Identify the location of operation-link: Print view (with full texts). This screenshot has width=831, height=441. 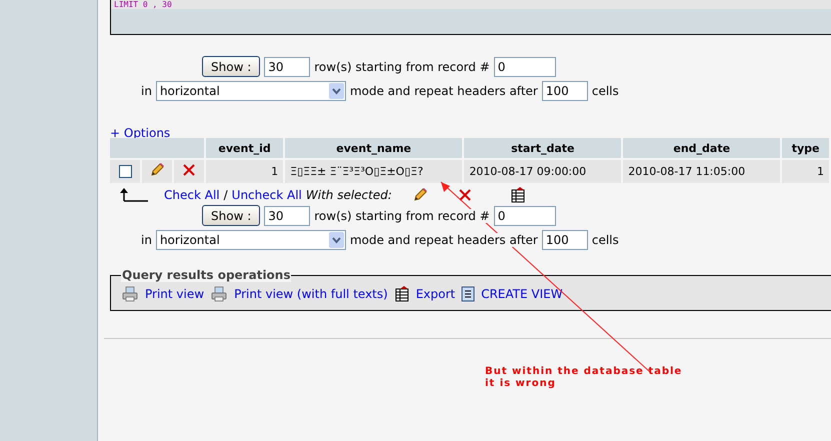
(311, 294).